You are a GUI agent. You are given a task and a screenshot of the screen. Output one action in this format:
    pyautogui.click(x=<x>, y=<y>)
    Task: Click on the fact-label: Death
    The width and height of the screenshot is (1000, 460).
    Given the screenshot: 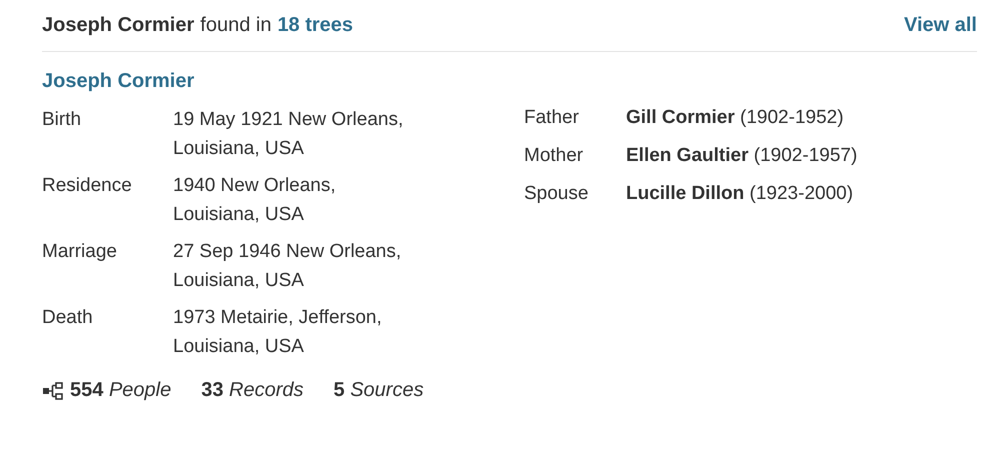 What is the action you would take?
    pyautogui.click(x=68, y=318)
    